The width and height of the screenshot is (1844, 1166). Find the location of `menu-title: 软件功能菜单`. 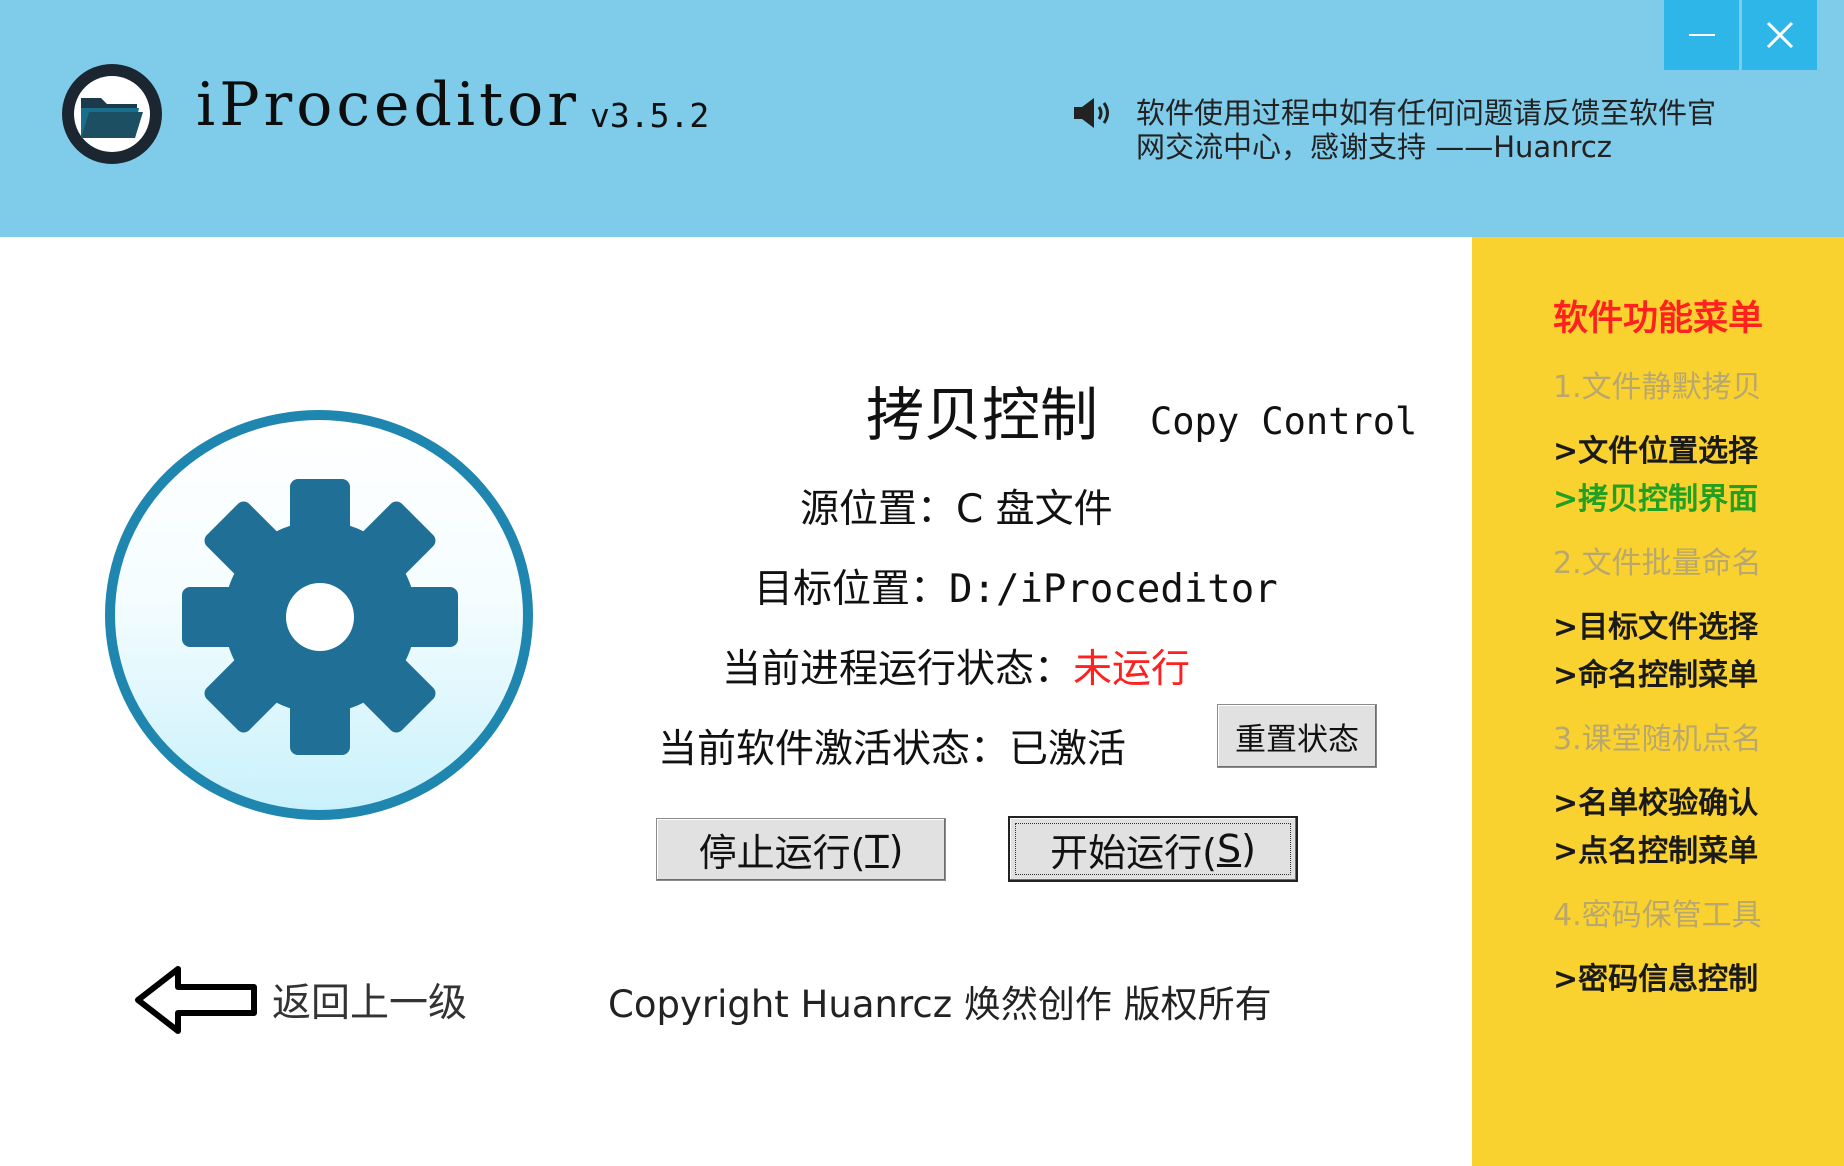

menu-title: 软件功能菜单 is located at coordinates (1658, 319).